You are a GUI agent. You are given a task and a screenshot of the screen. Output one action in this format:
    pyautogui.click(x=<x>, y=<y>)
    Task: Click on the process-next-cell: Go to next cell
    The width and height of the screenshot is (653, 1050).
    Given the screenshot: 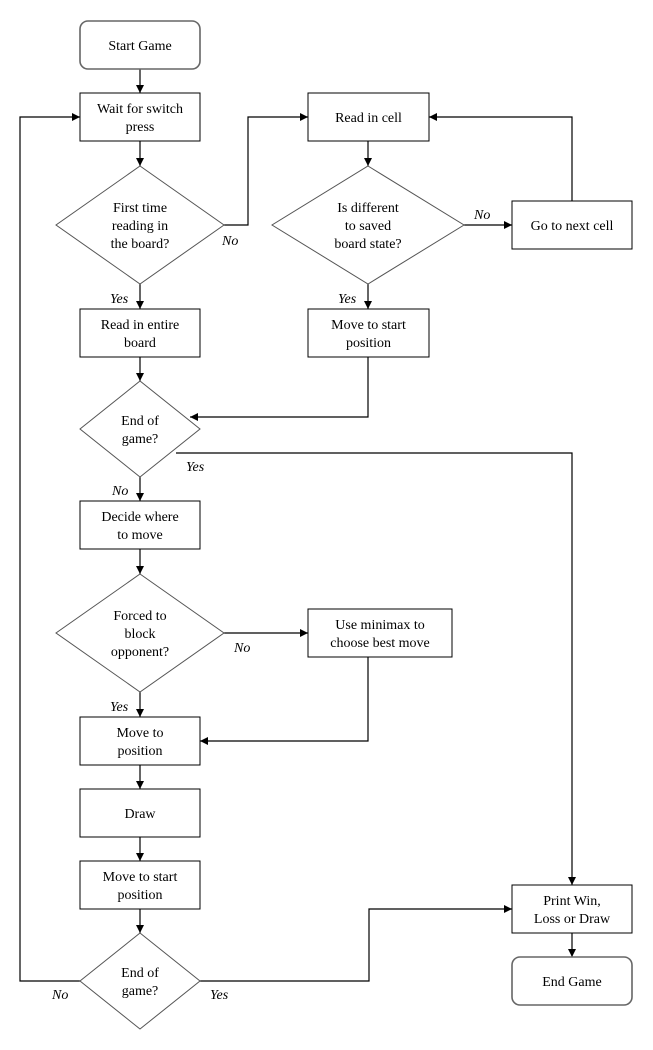 What is the action you would take?
    pyautogui.click(x=572, y=225)
    